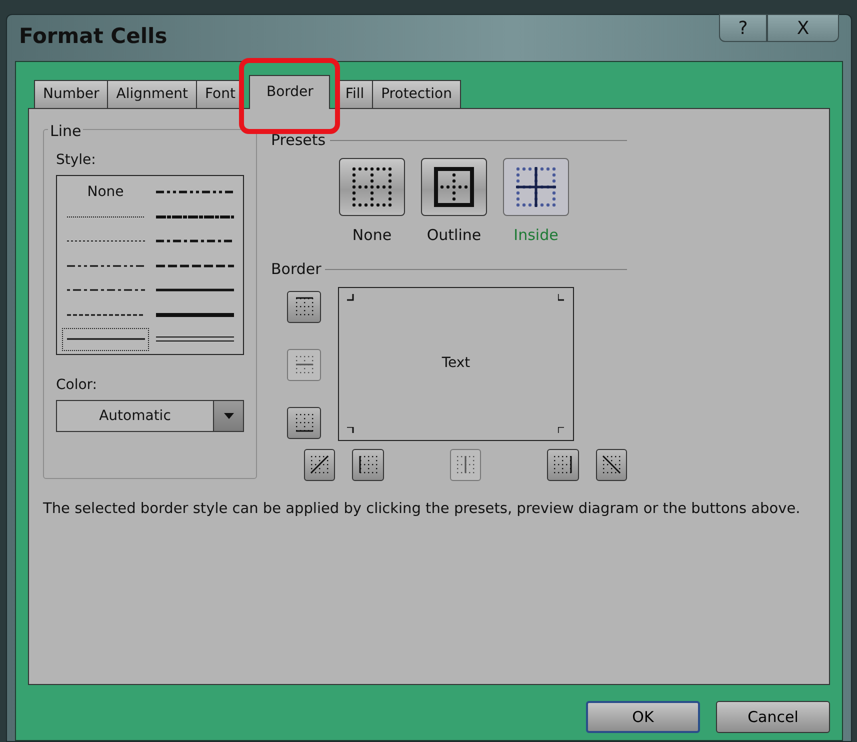  Describe the element at coordinates (643, 717) in the screenshot. I see `ok-button: OK` at that location.